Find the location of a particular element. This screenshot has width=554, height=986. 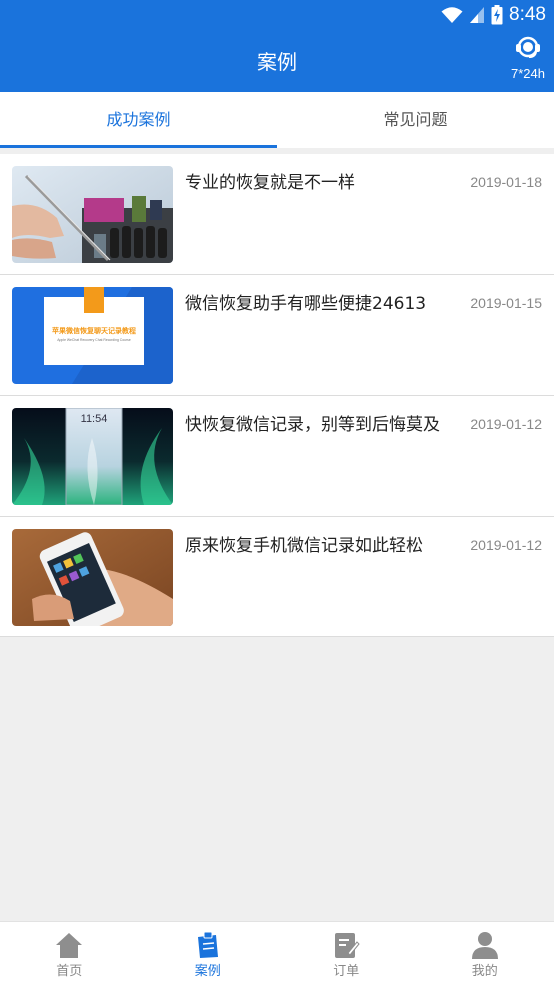

thumb-lockscreen-time: 11:54 is located at coordinates (94, 419).